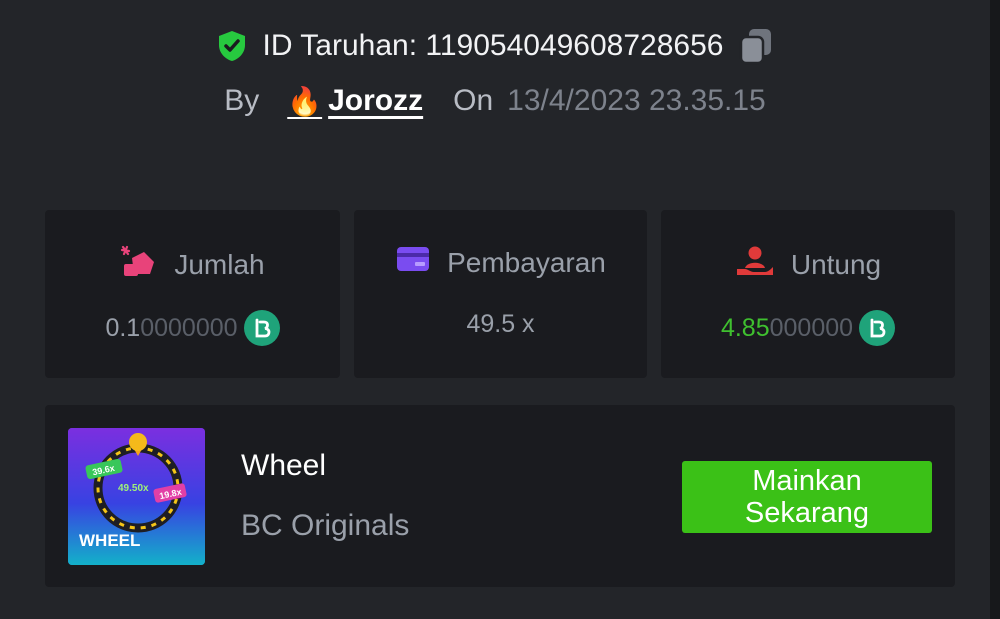  Describe the element at coordinates (500, 294) in the screenshot. I see `stat-payout: Pembayaran 49.5 x` at that location.